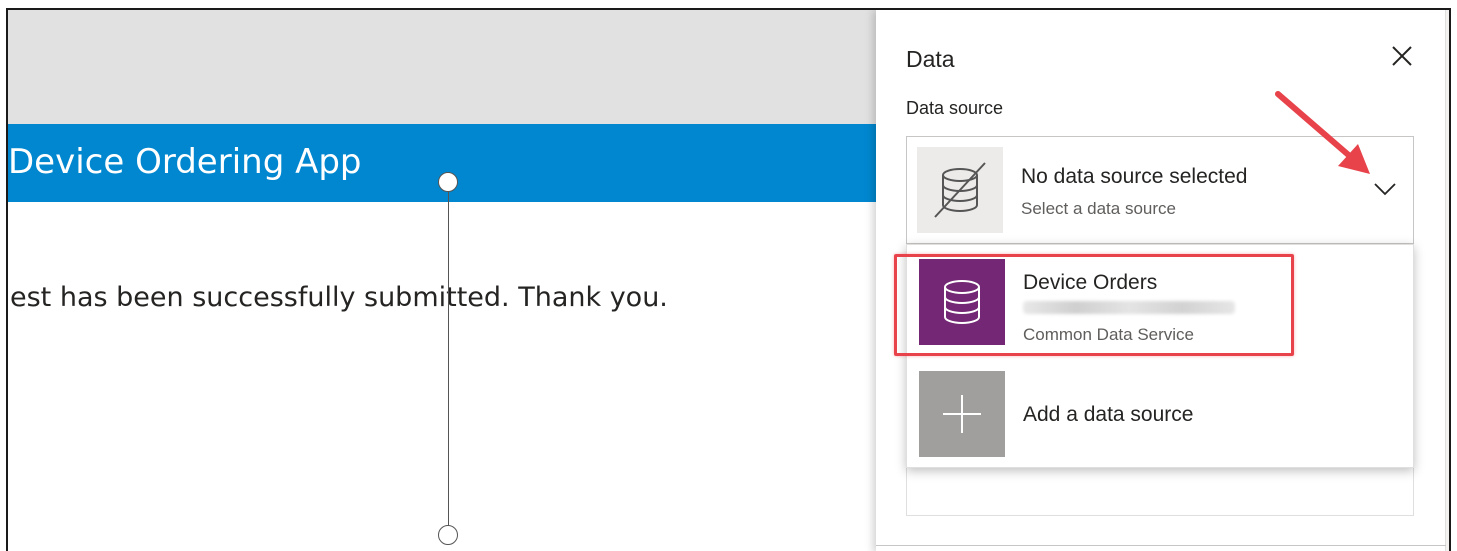 Image resolution: width=1457 pixels, height=551 pixels. What do you see at coordinates (1108, 414) in the screenshot?
I see `dropdown-item-name: Add a data source` at bounding box center [1108, 414].